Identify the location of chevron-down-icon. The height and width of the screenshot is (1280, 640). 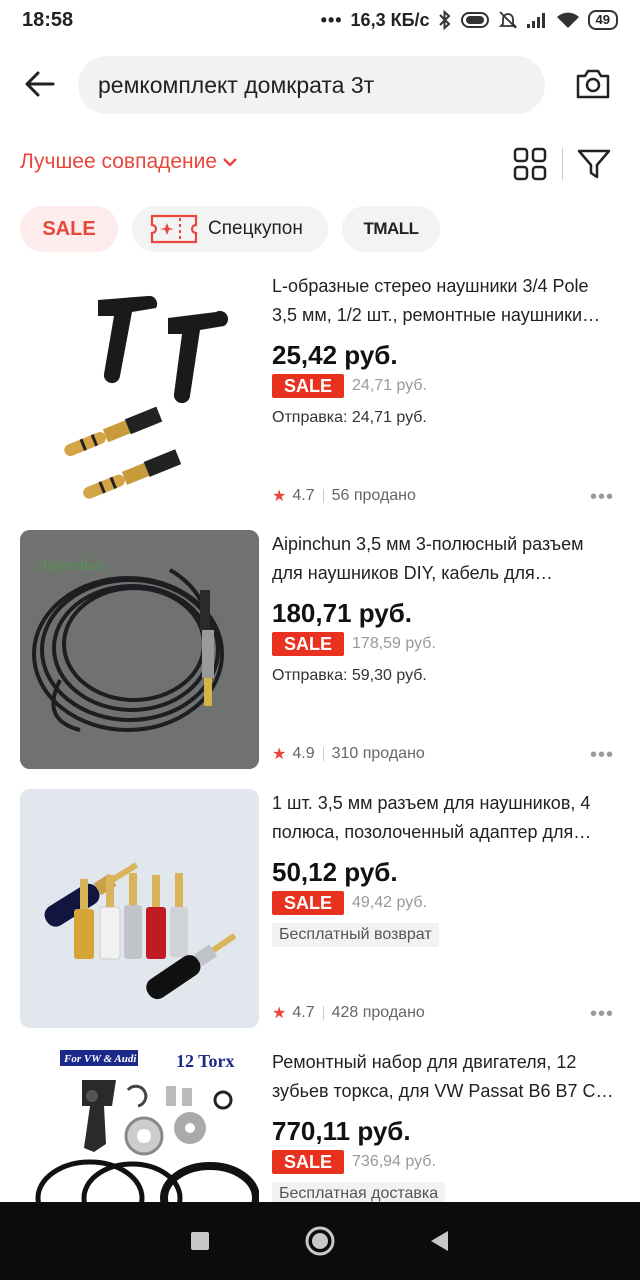
(230, 162).